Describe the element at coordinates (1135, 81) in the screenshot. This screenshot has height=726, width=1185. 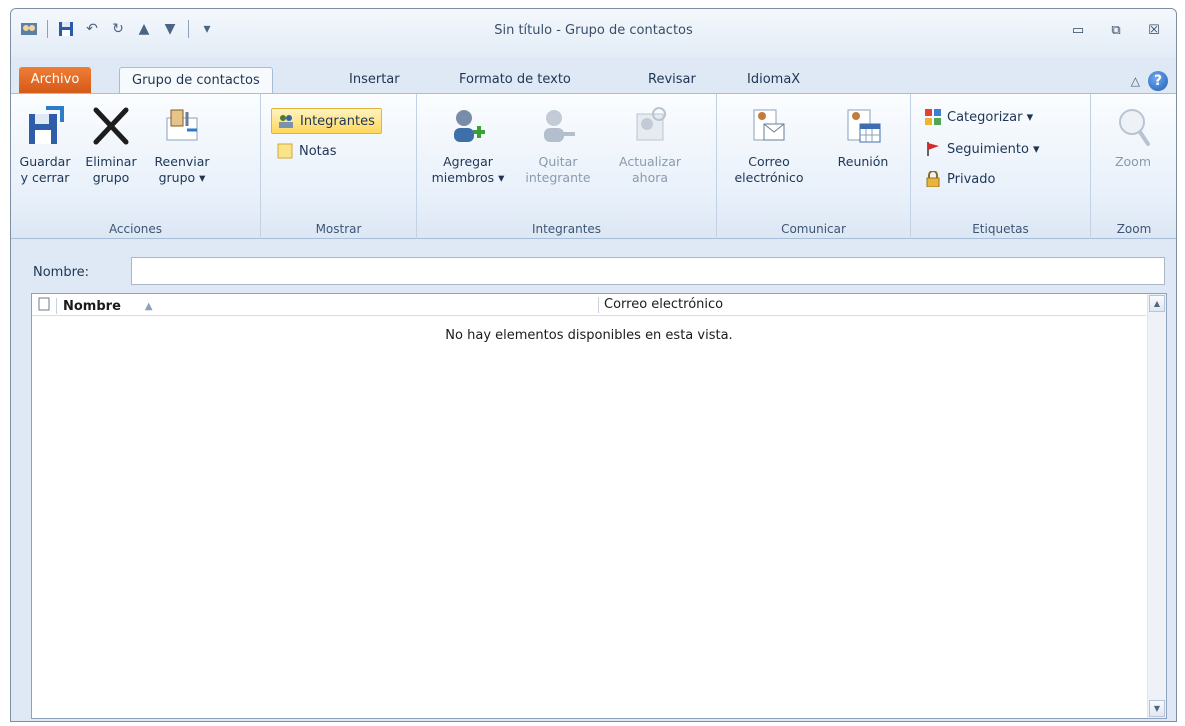
I see `minimize-ribbon-icon: △` at that location.